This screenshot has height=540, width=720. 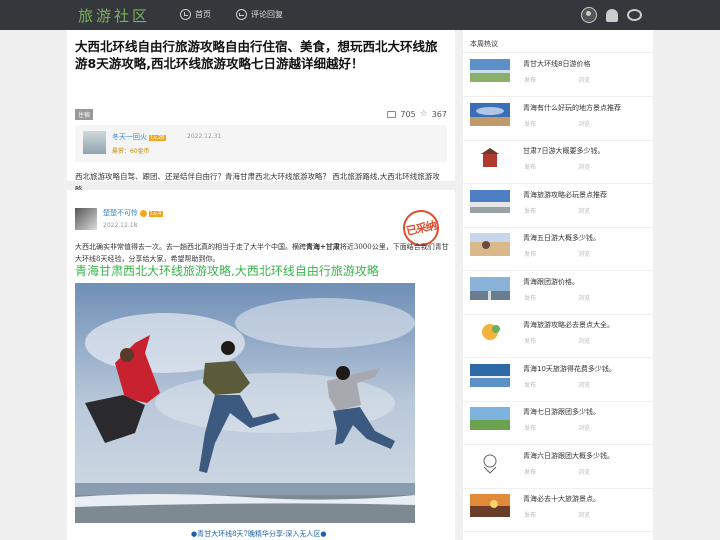 I want to click on answer-date: 2022.12.18, so click(x=120, y=225).